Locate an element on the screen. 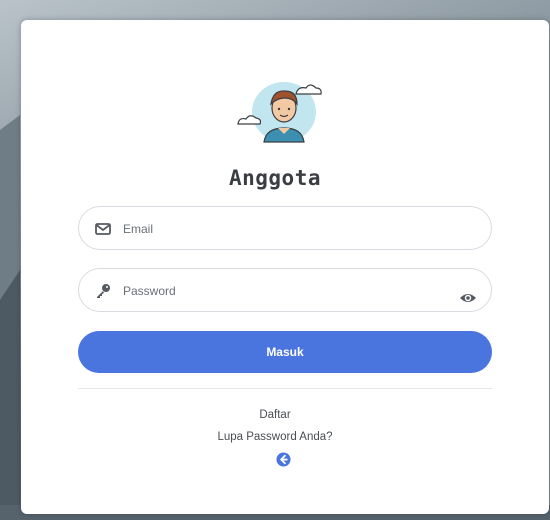 This screenshot has height=520, width=550. eye-icon is located at coordinates (468, 298).